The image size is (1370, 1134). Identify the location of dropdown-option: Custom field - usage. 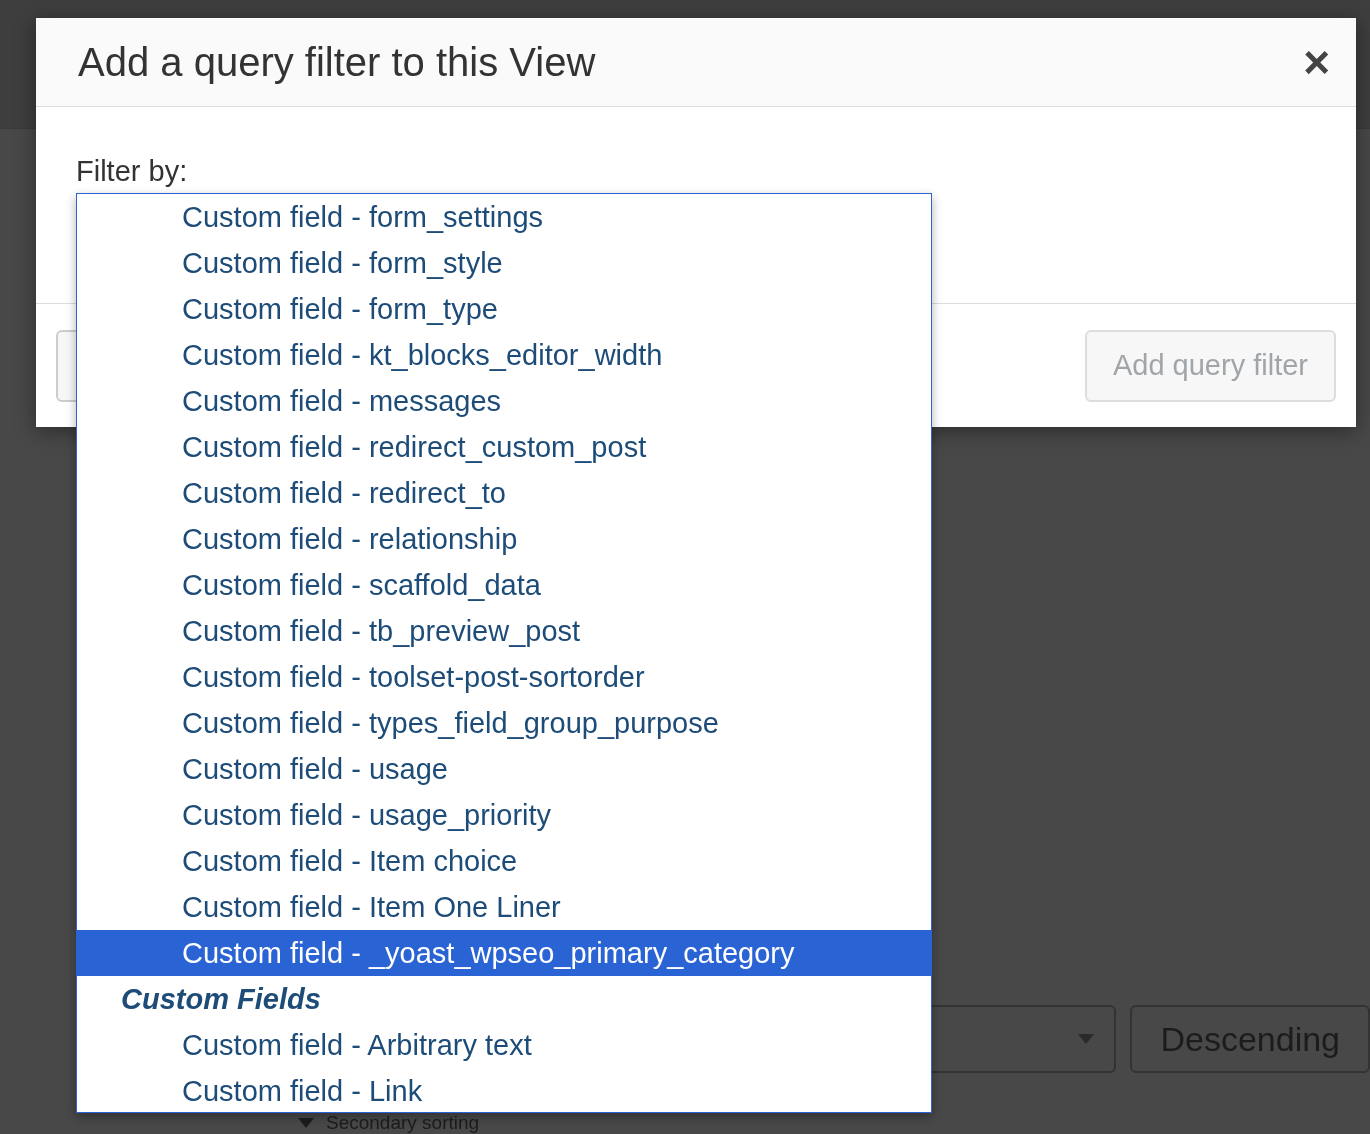
(504, 769).